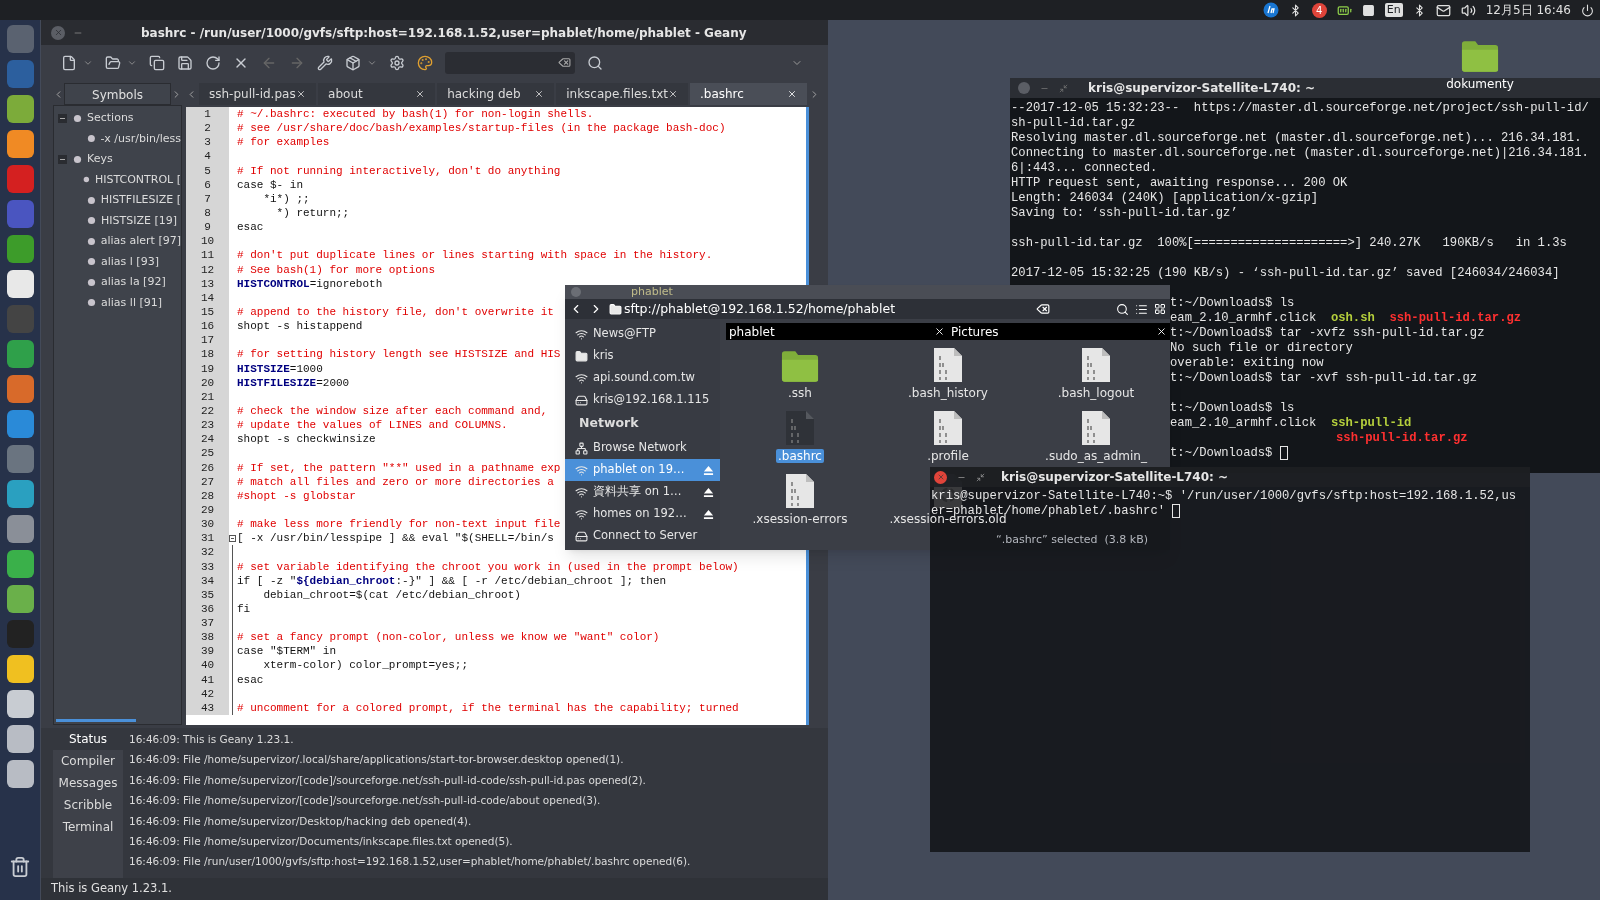 The image size is (1600, 900). Describe the element at coordinates (1141, 309) in the screenshot. I see `list-view-icon` at that location.